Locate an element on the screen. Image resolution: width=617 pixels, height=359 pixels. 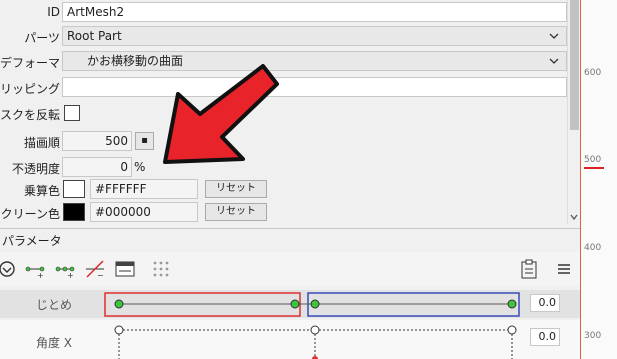
parts-row: パーツ Root Part is located at coordinates (283, 37).